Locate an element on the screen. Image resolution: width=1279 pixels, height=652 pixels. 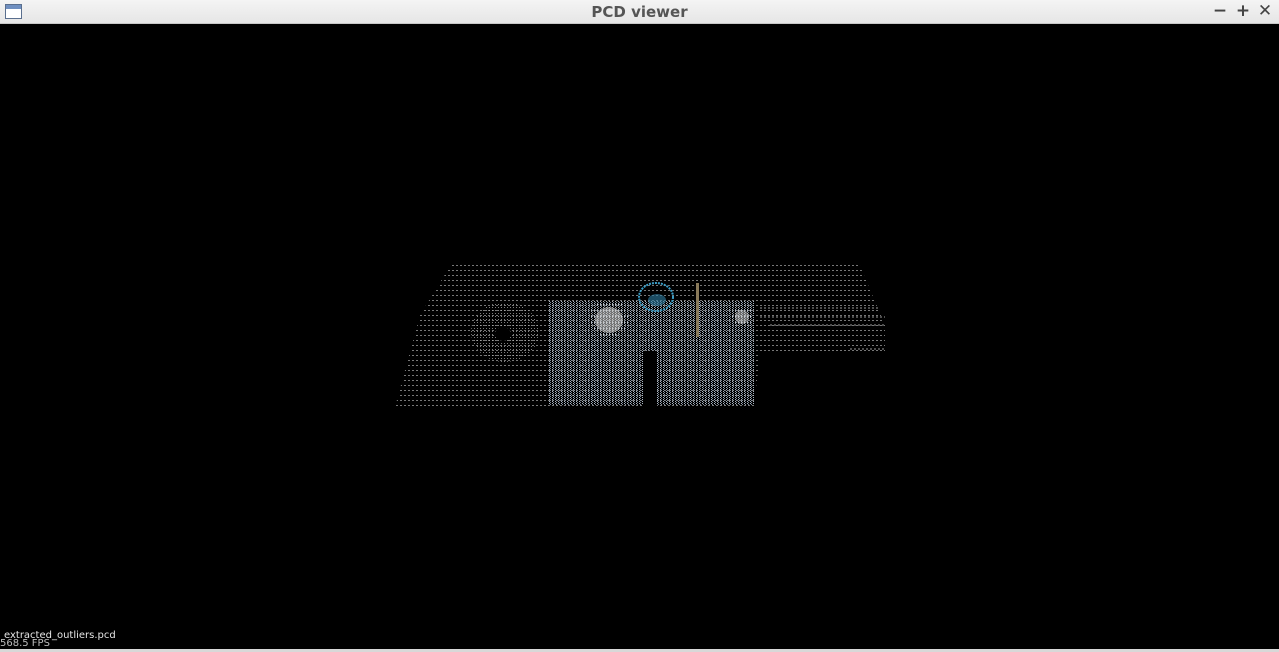
fps-counter: 568.5 FPS is located at coordinates (25, 643).